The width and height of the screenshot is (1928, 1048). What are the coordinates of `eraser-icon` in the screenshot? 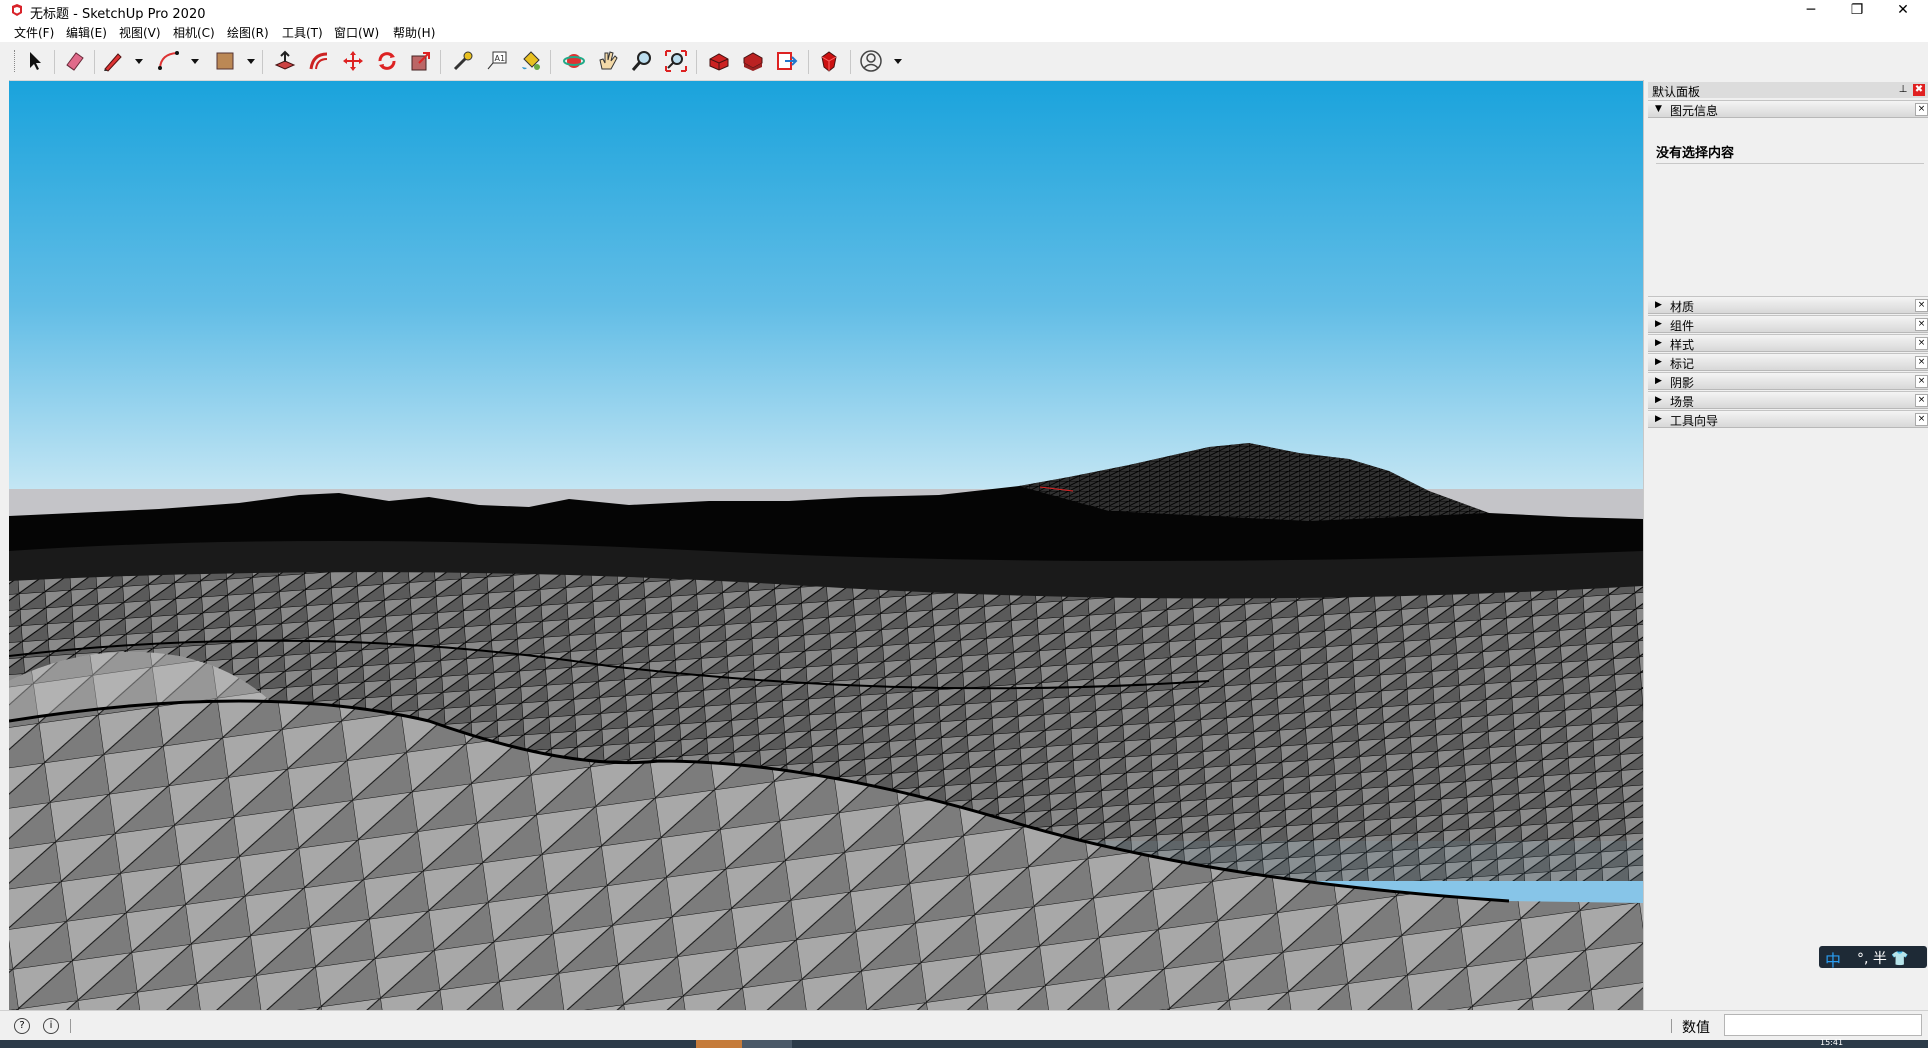 It's located at (75, 61).